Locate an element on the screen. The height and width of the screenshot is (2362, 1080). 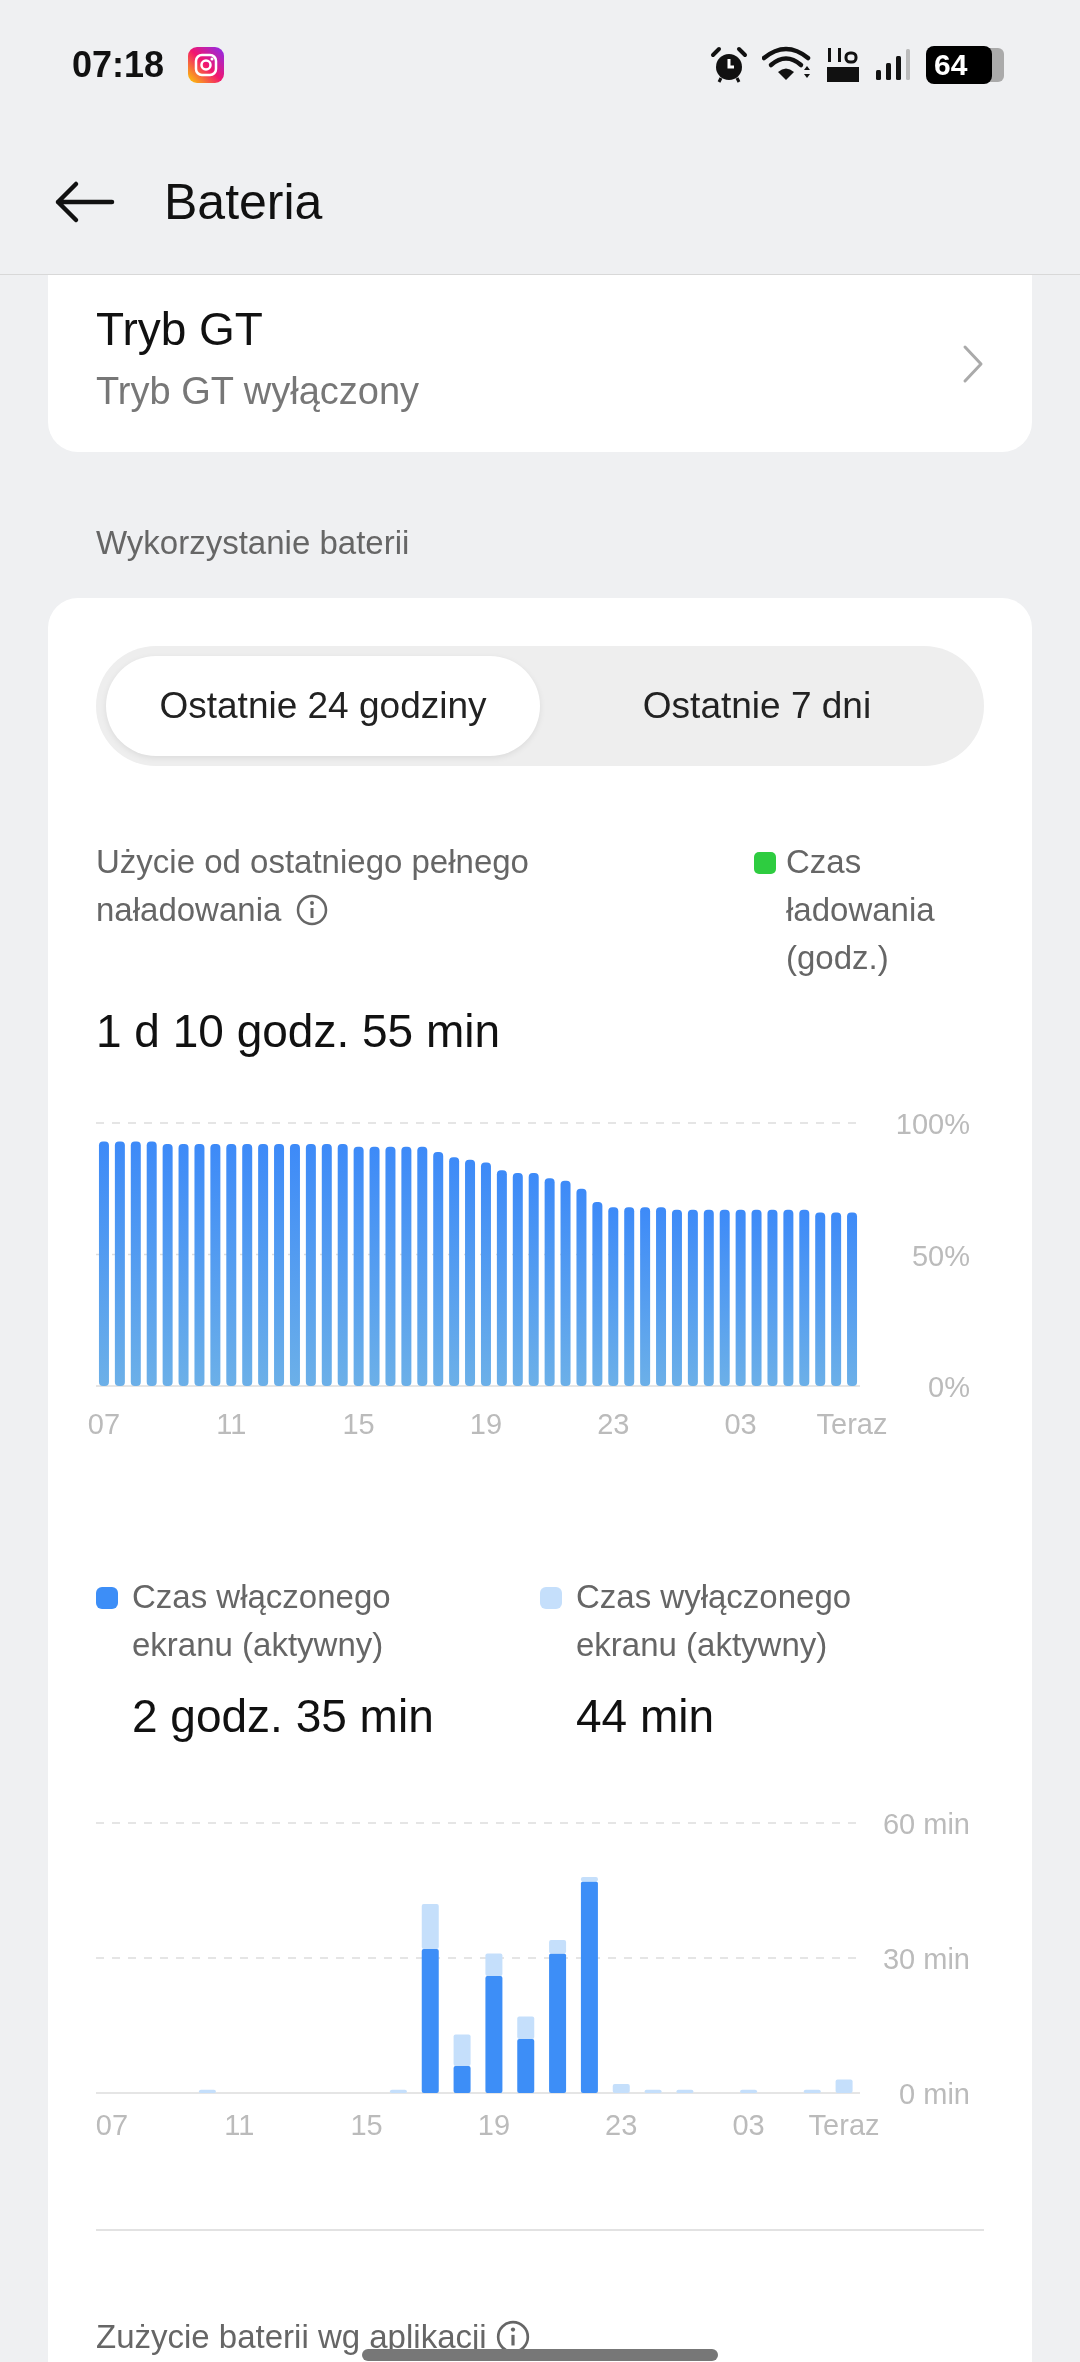
axis-label: 60 min is located at coordinates (926, 1824).